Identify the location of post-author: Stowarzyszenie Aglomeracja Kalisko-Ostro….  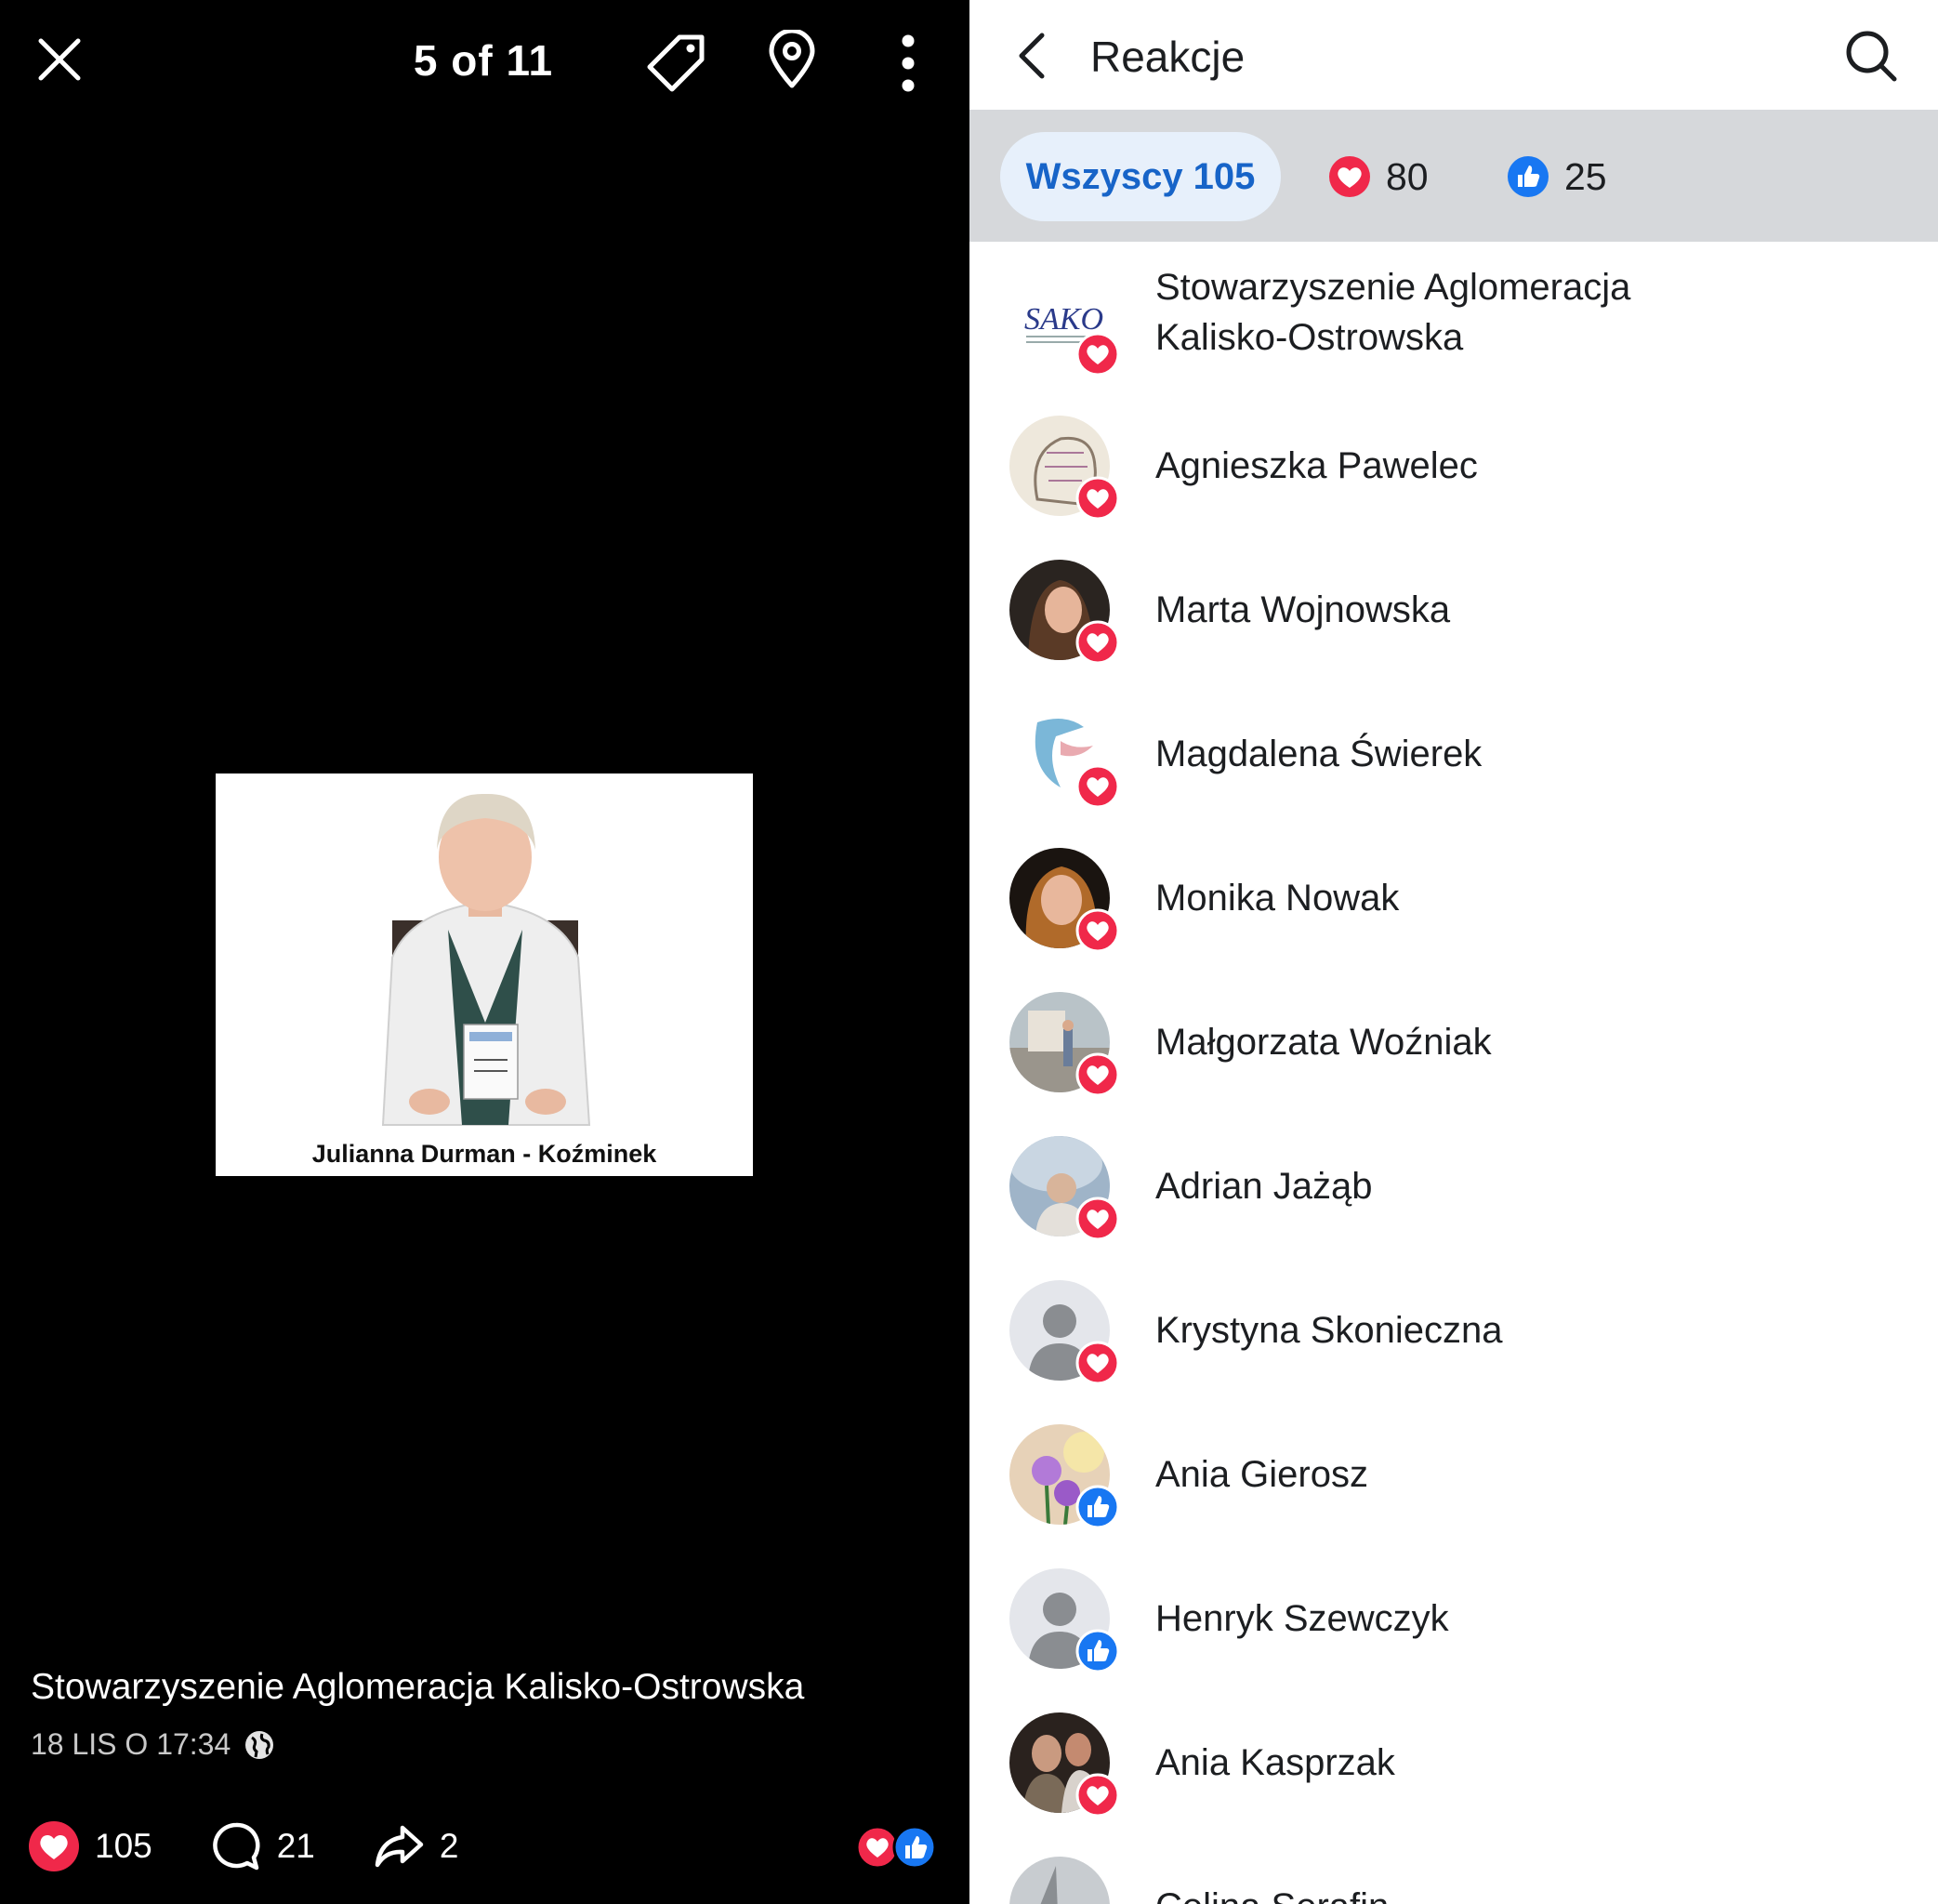
(417, 1687).